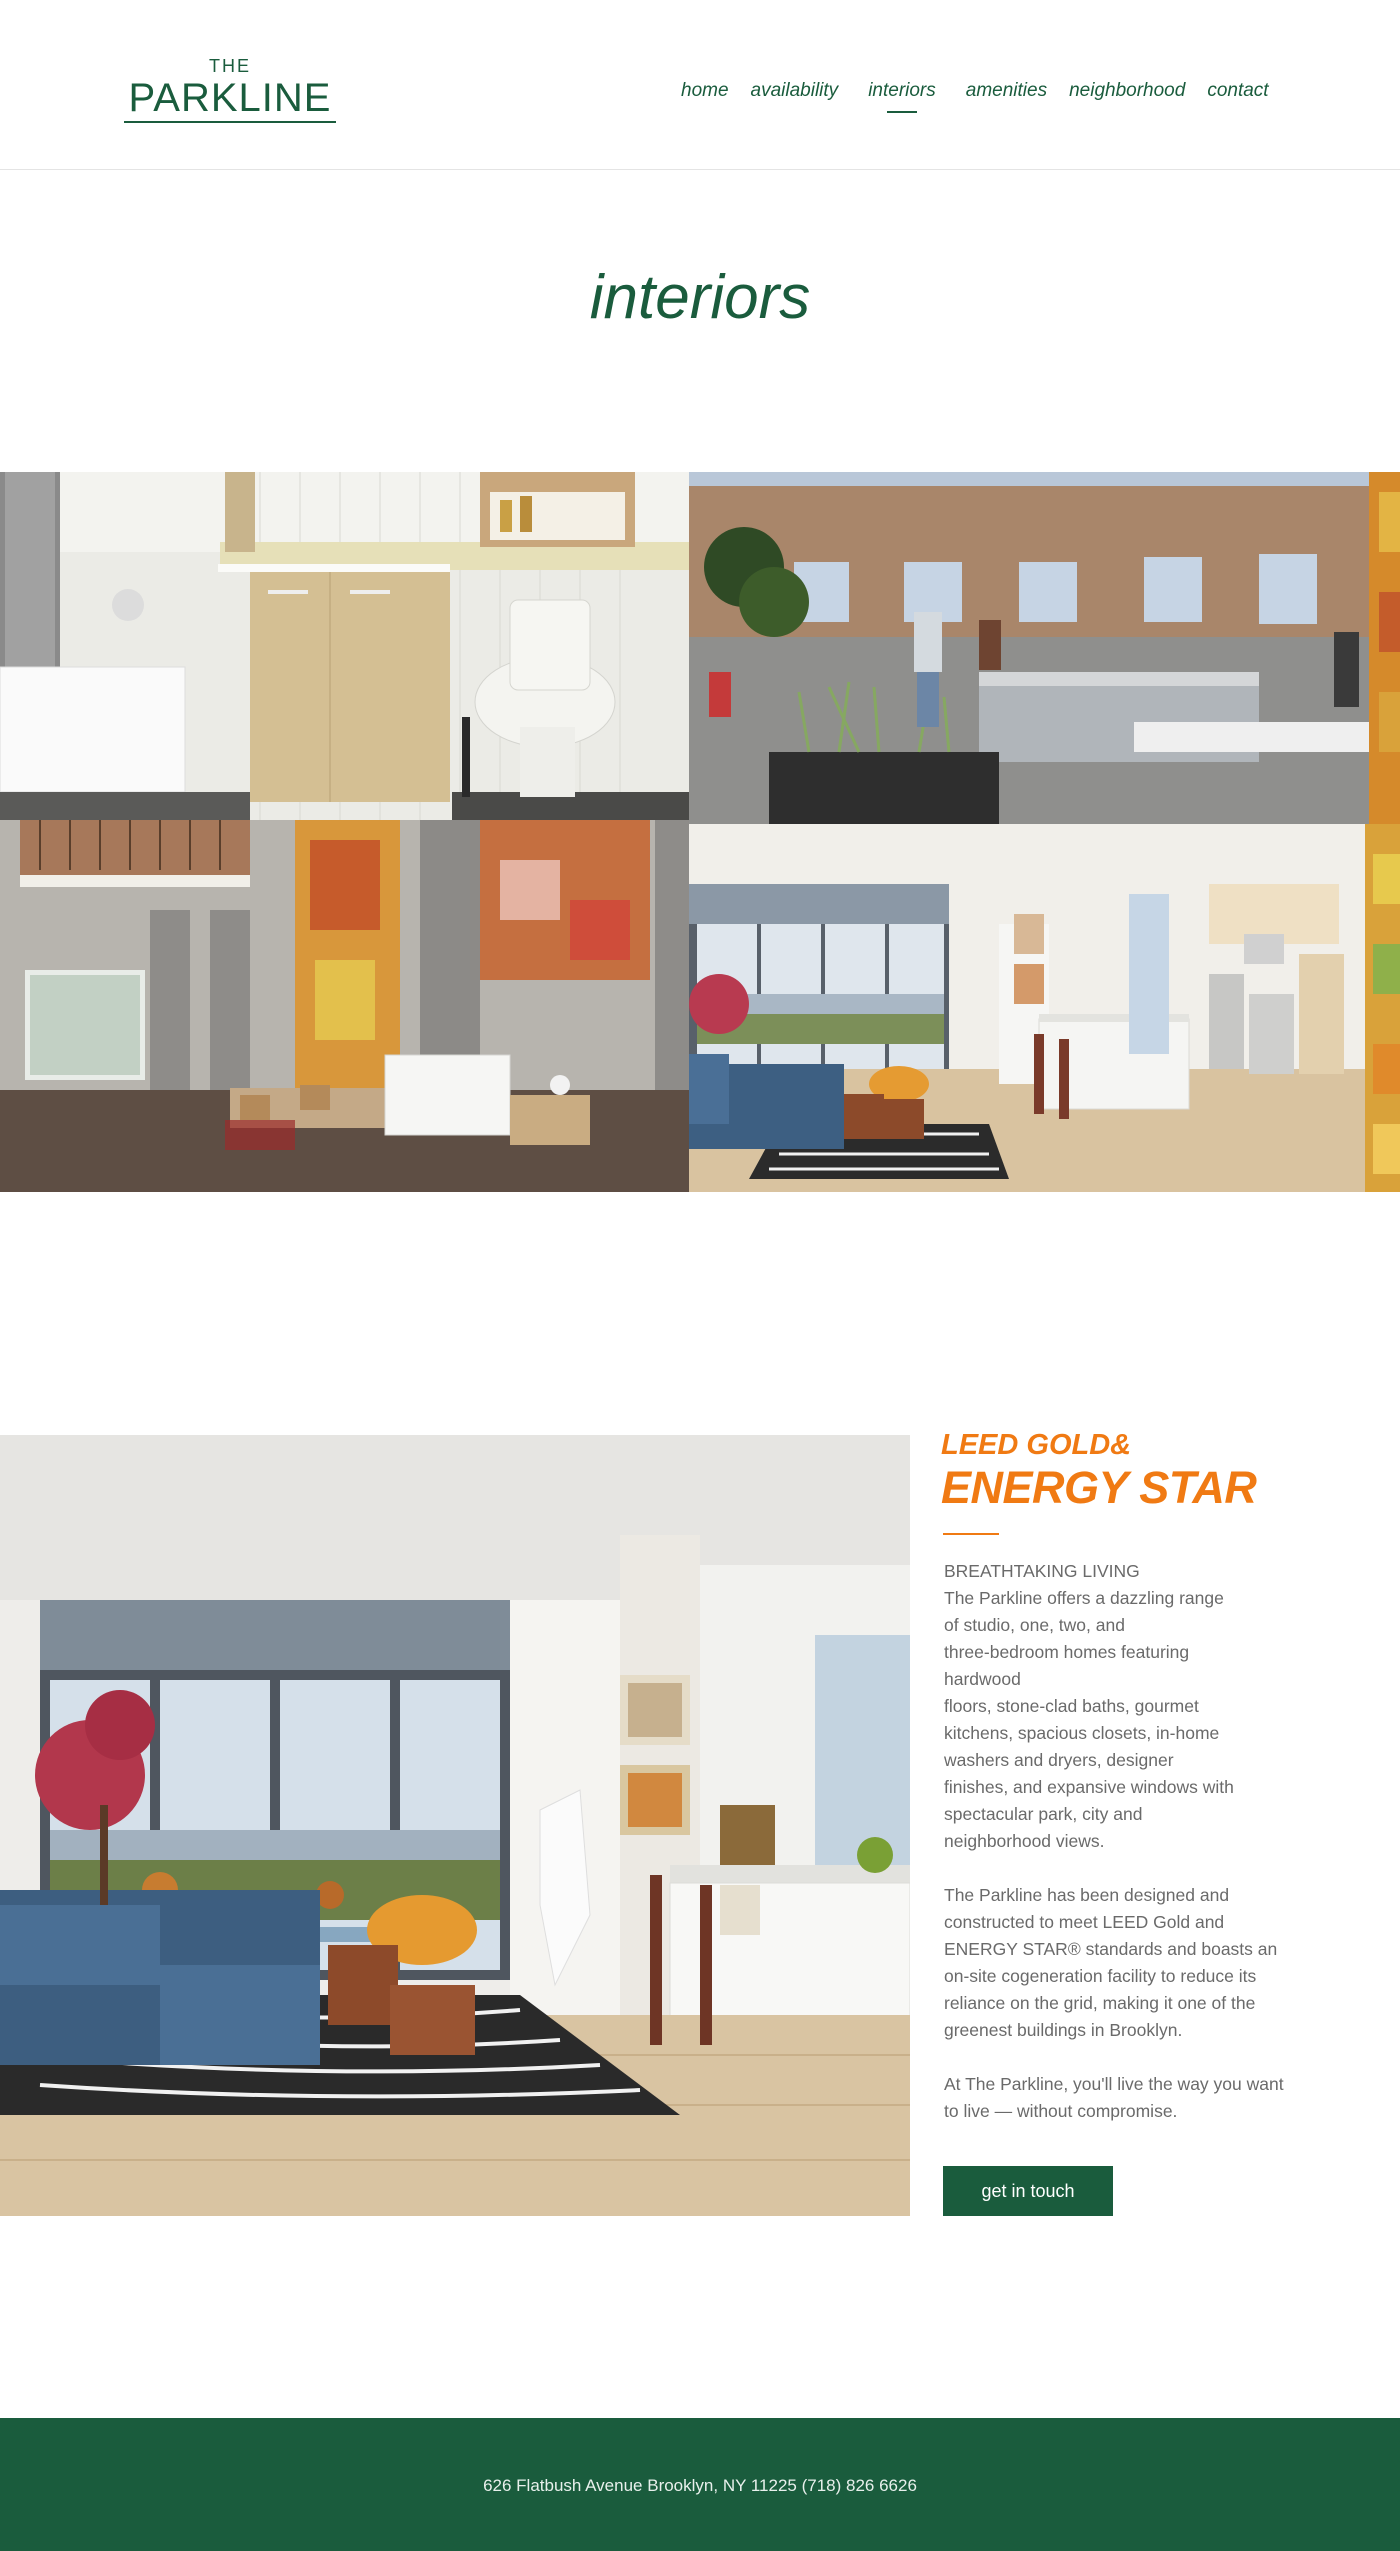 Image resolution: width=1400 pixels, height=2551 pixels. I want to click on living-kitchen-photo, so click(1044, 1008).